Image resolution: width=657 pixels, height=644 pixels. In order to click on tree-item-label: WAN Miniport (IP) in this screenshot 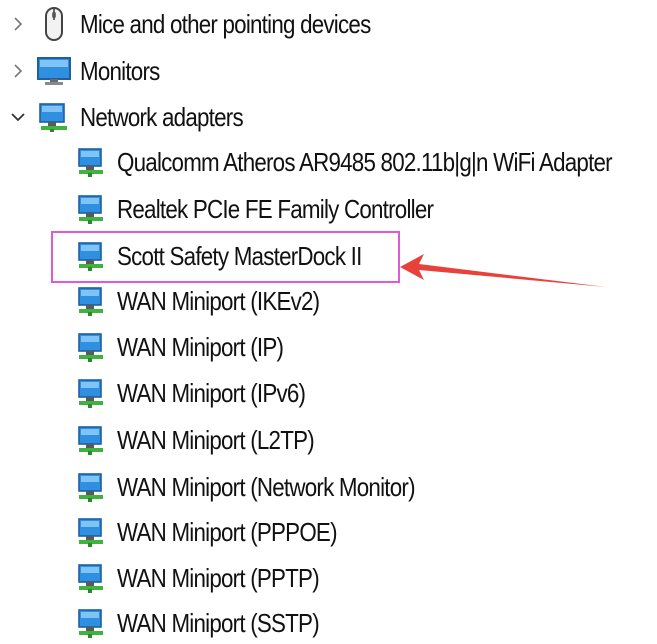, I will do `click(200, 347)`.